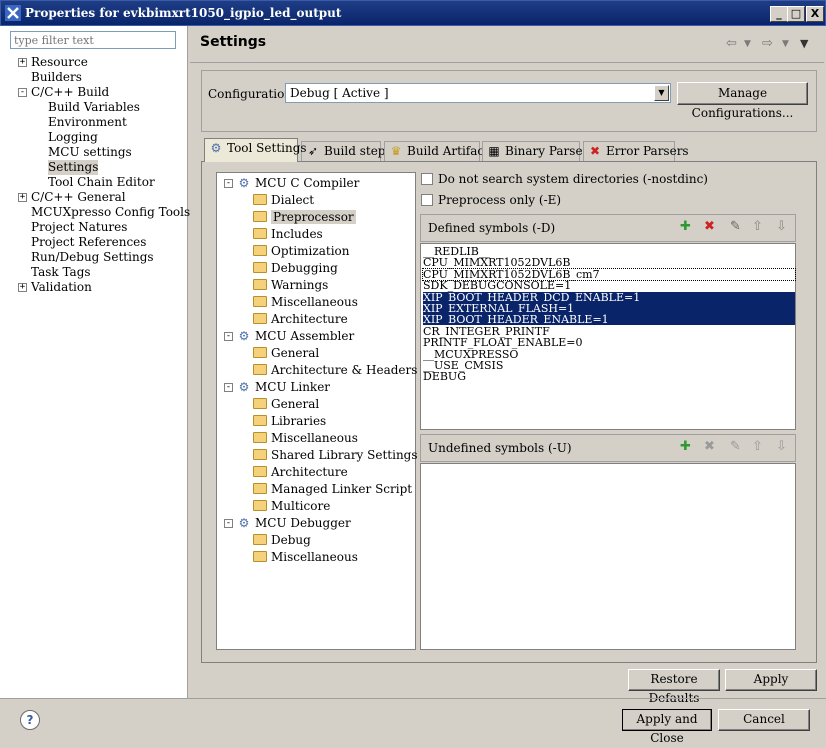 The image size is (826, 748). What do you see at coordinates (88, 242) in the screenshot?
I see `tree-item: Project References` at bounding box center [88, 242].